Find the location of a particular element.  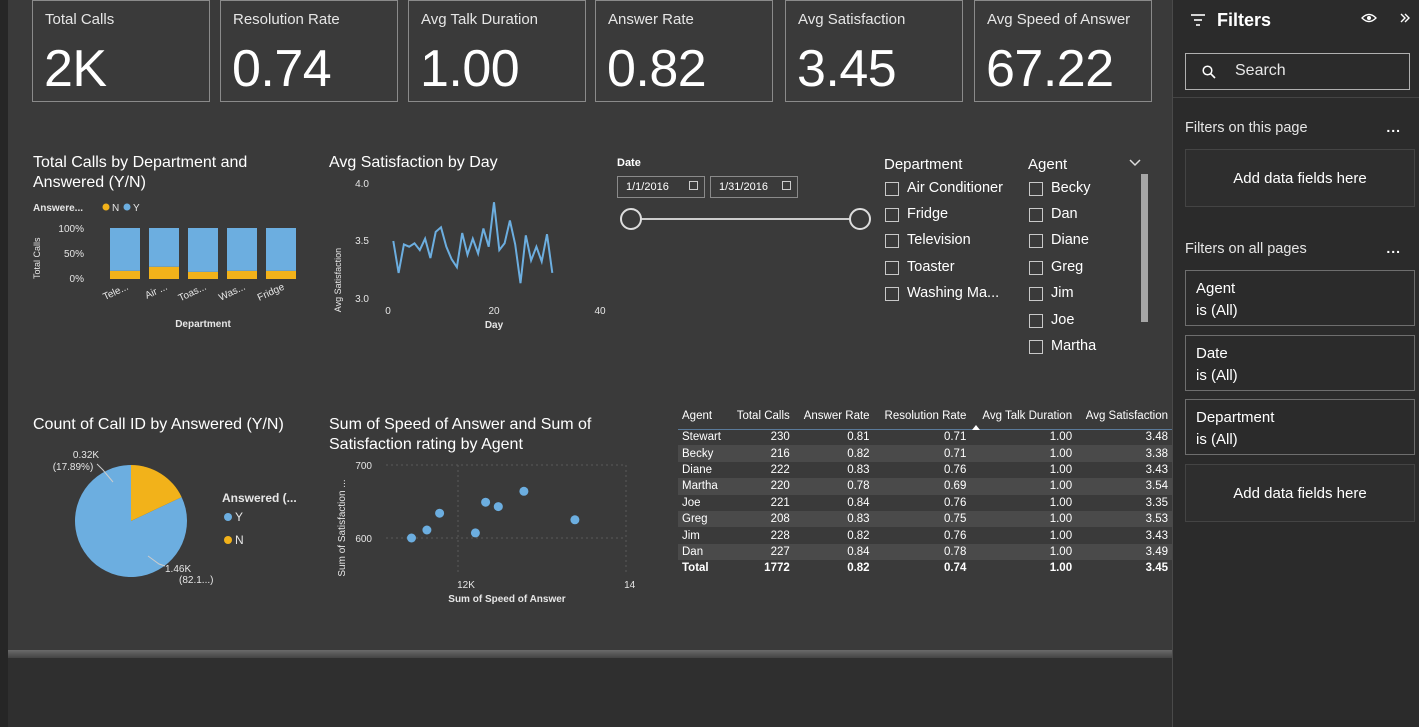

filter-card-agent: Agent is (All) is located at coordinates (1300, 298).